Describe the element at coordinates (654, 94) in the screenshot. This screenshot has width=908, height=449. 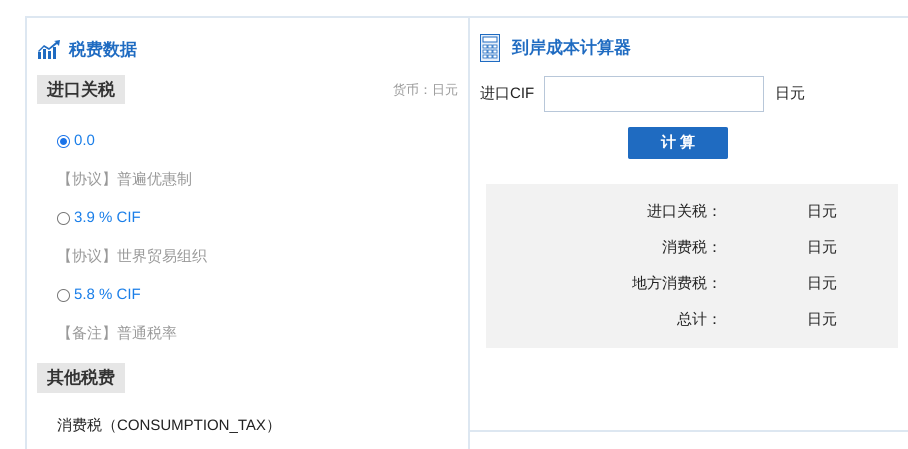
I see `cif-input-field` at that location.